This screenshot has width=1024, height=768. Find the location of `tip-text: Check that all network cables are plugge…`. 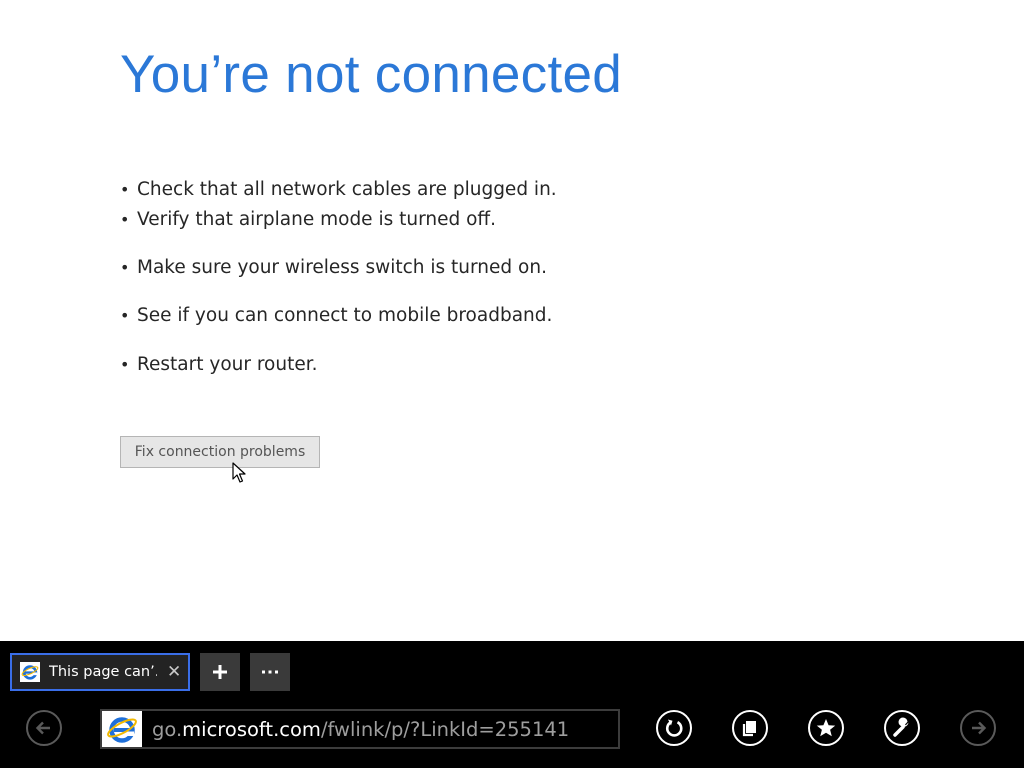

tip-text: Check that all network cables are plugge… is located at coordinates (347, 189).